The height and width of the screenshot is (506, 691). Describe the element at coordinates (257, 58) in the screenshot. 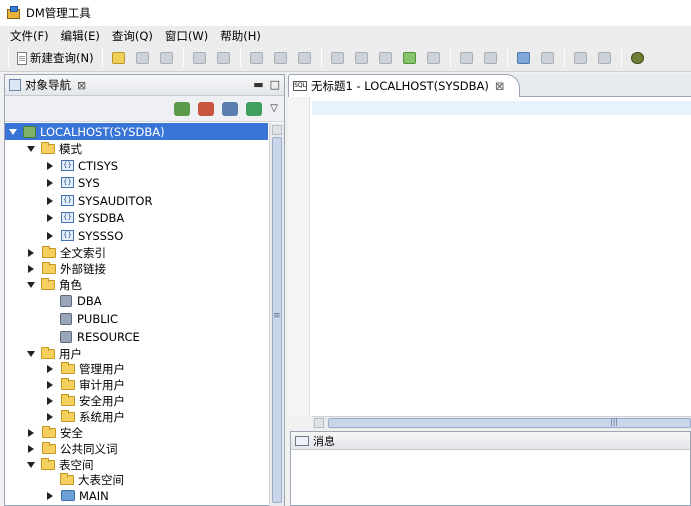

I see `cut-button` at that location.